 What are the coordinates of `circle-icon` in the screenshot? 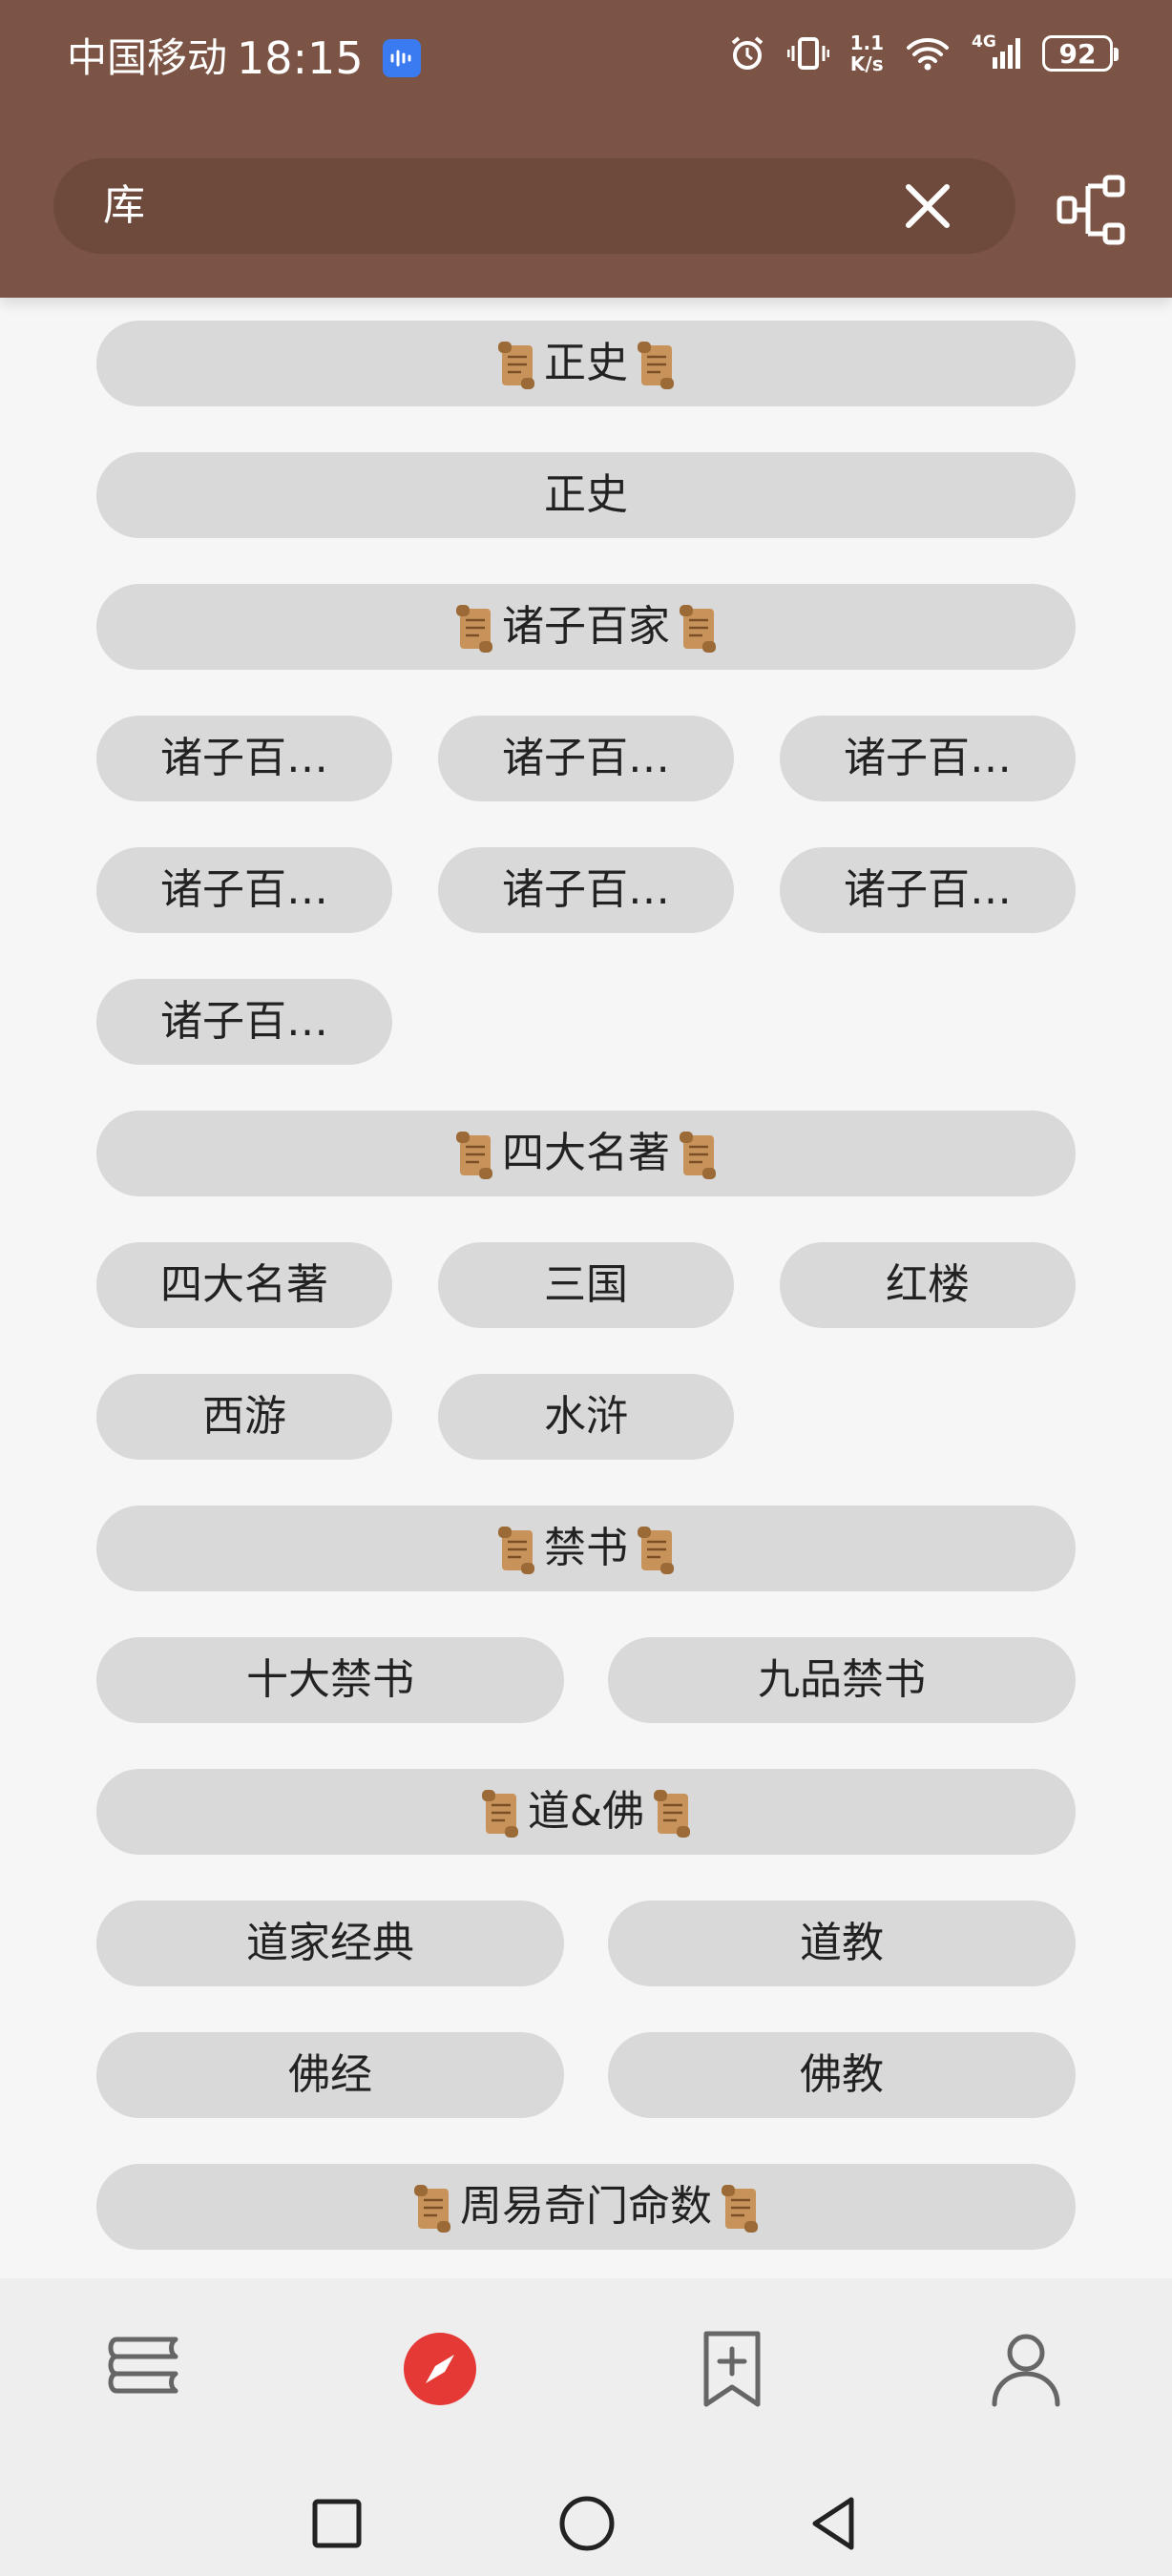 It's located at (587, 2523).